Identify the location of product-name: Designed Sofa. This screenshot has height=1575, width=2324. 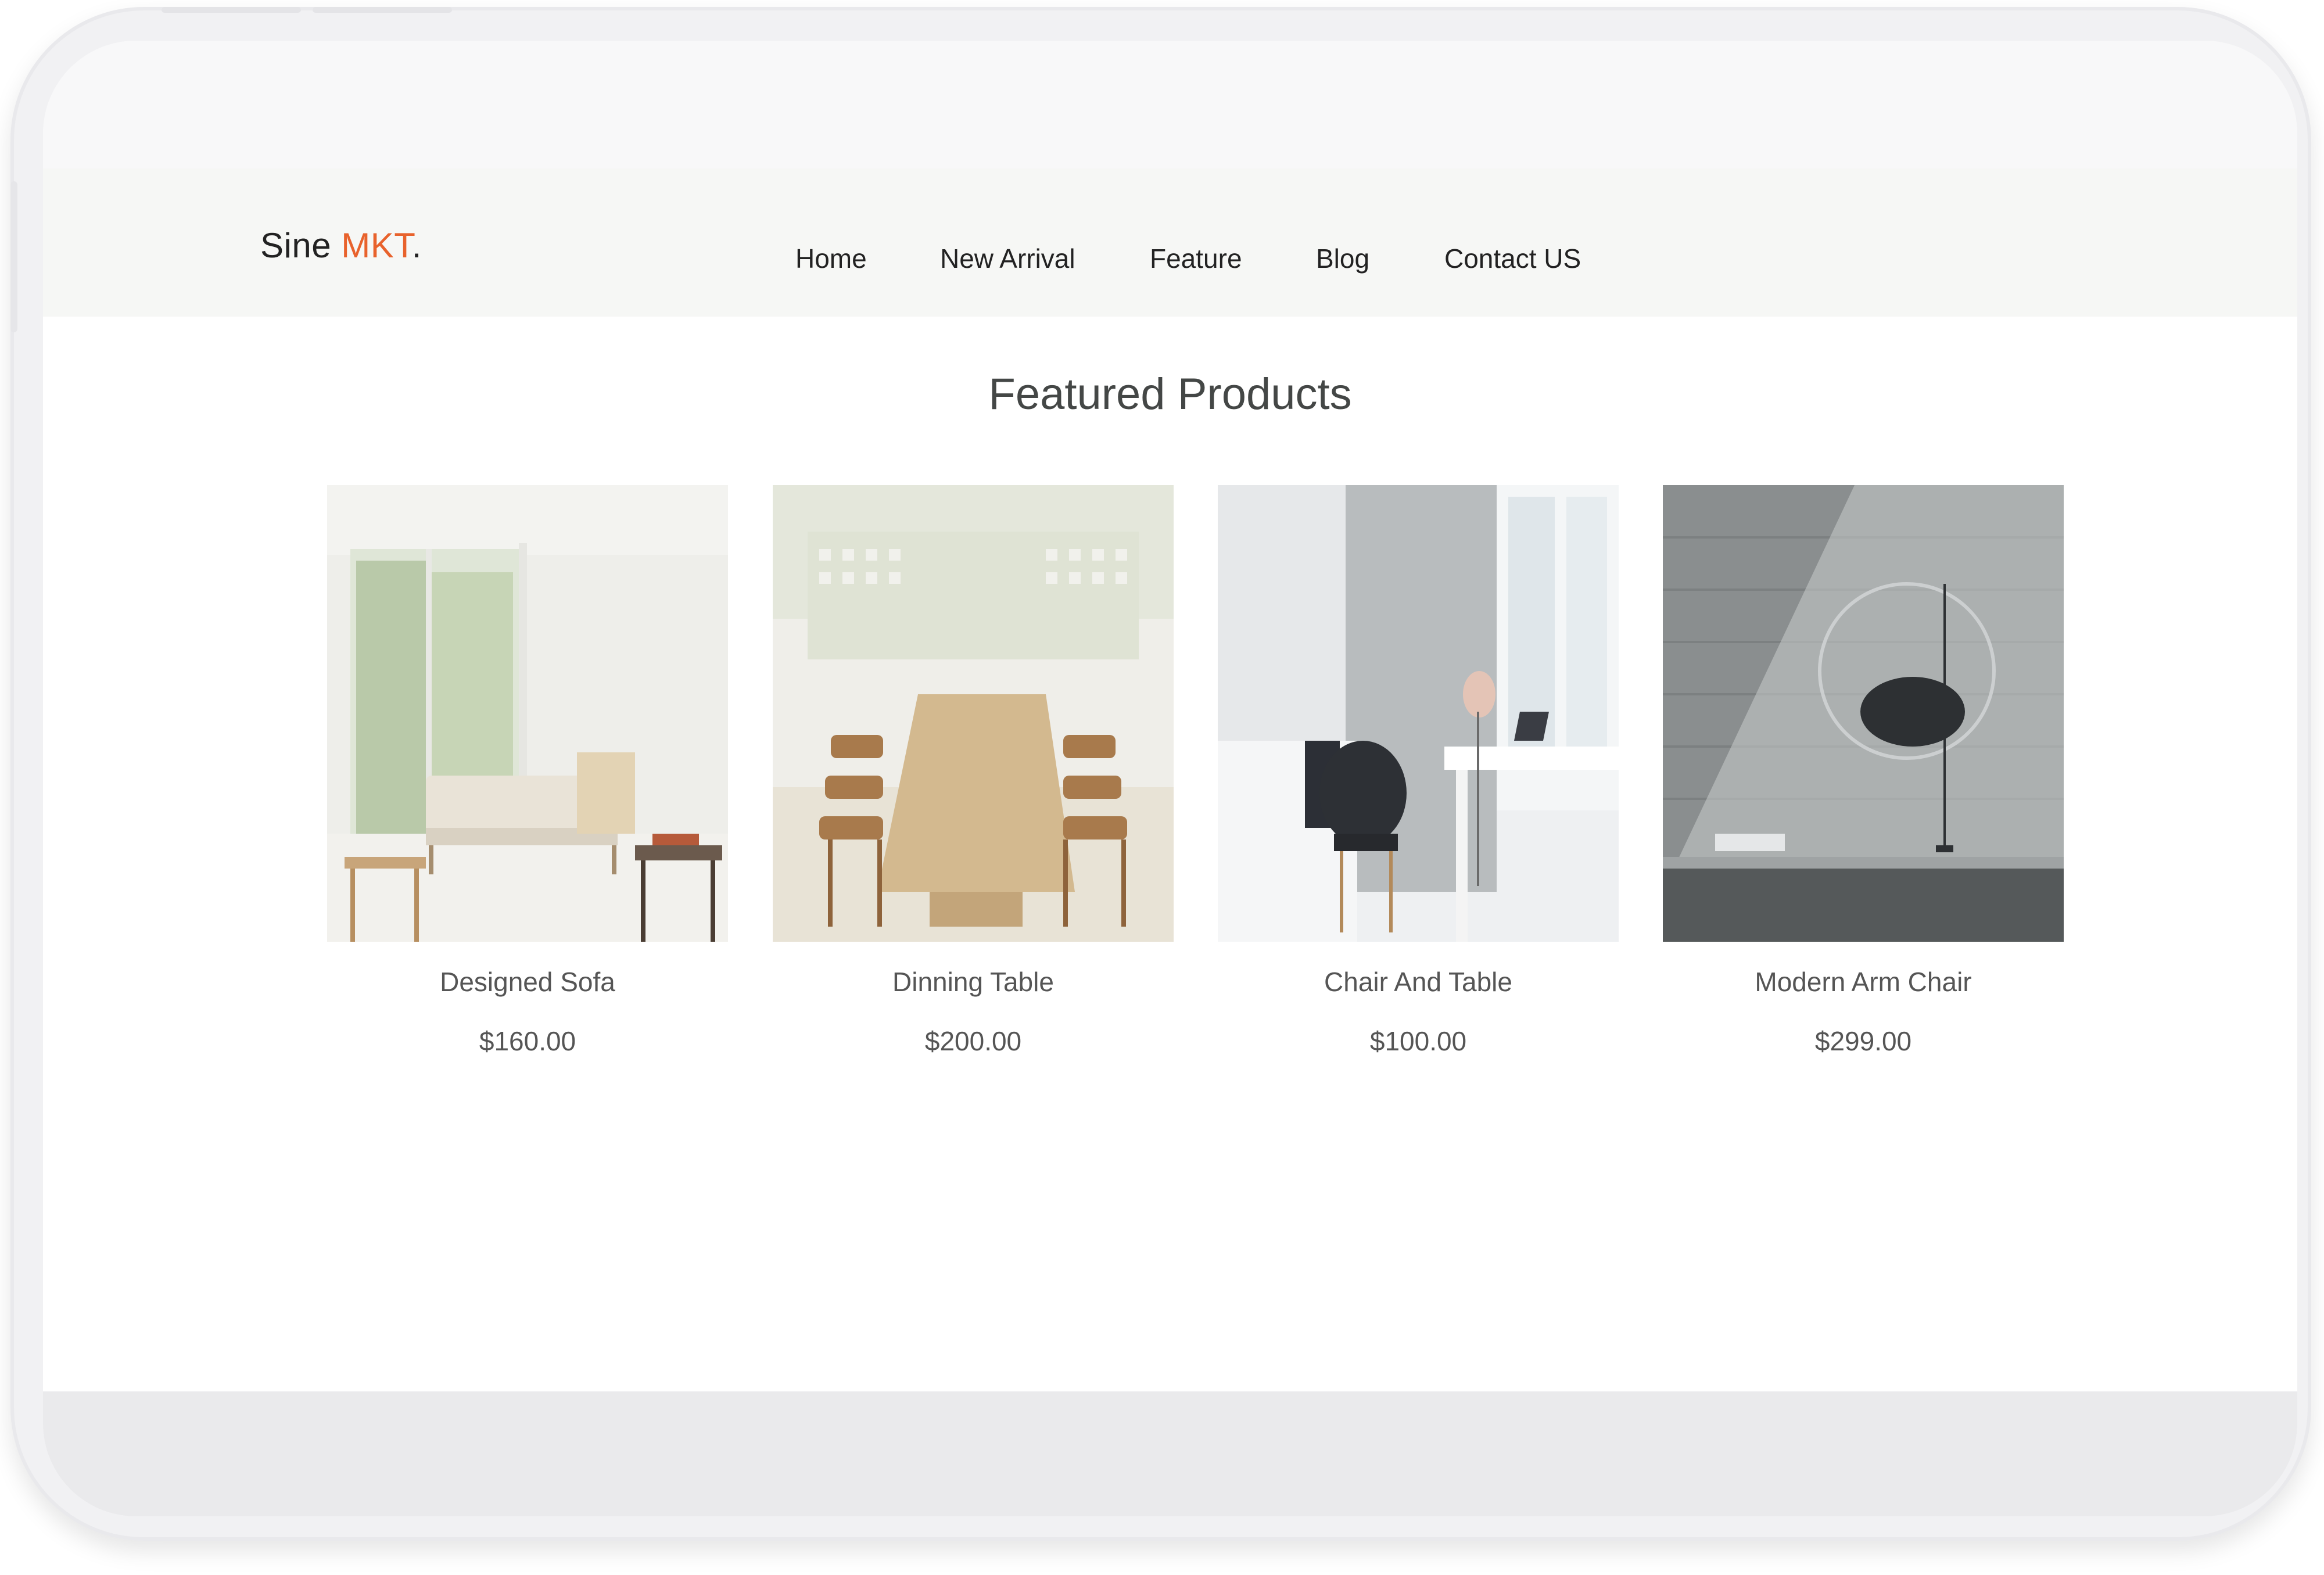
(527, 982).